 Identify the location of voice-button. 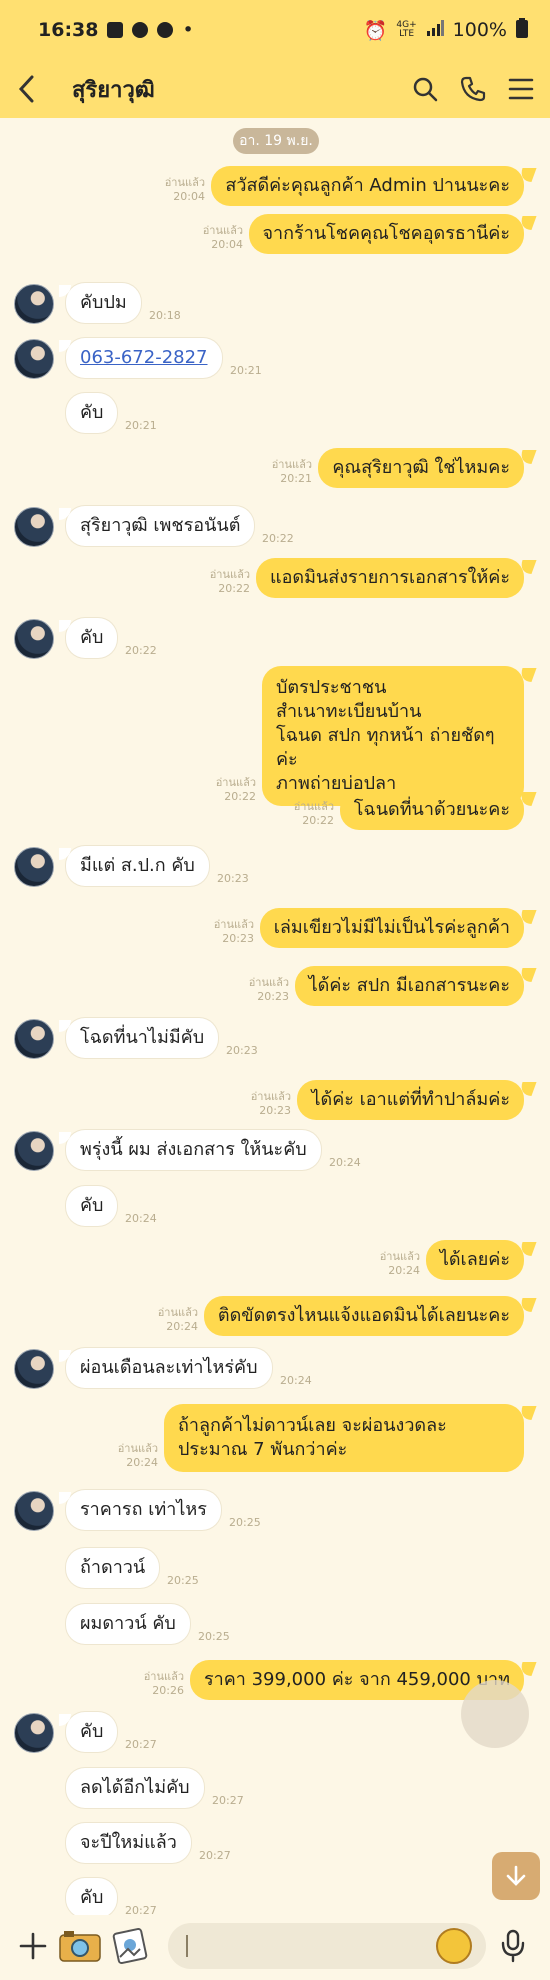
(513, 1948).